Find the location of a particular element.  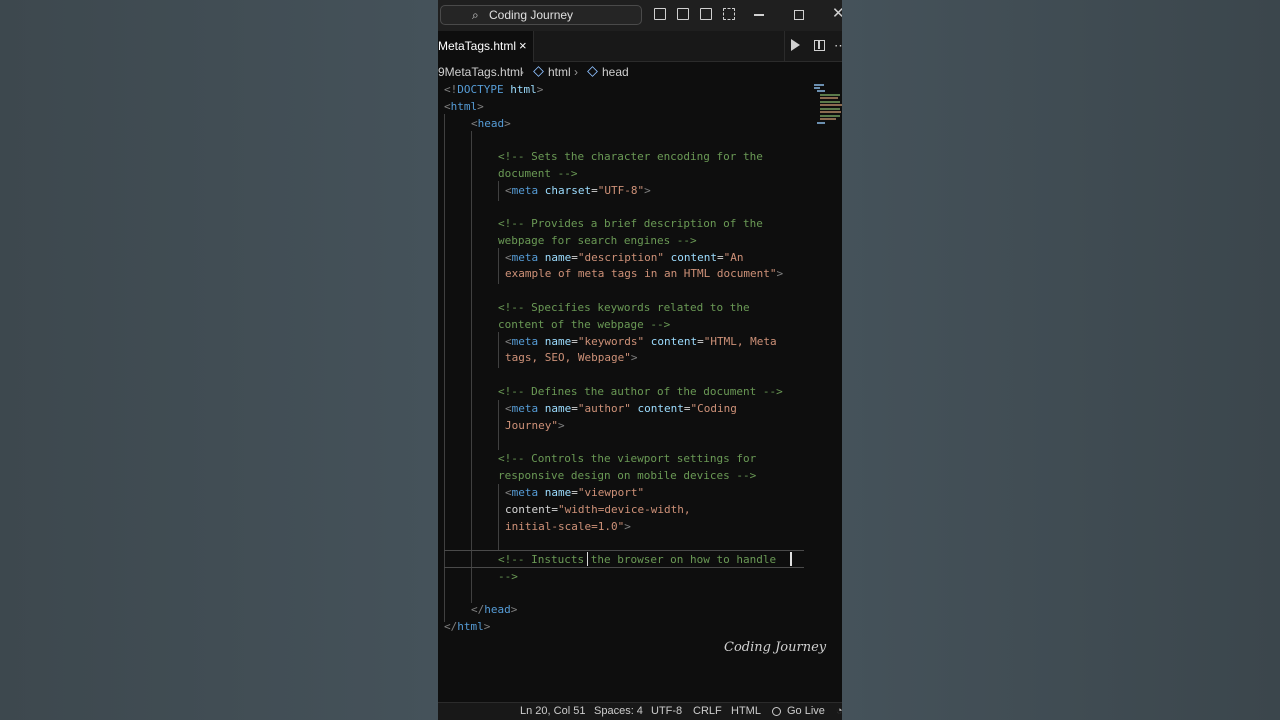

run-button is located at coordinates (797, 46).